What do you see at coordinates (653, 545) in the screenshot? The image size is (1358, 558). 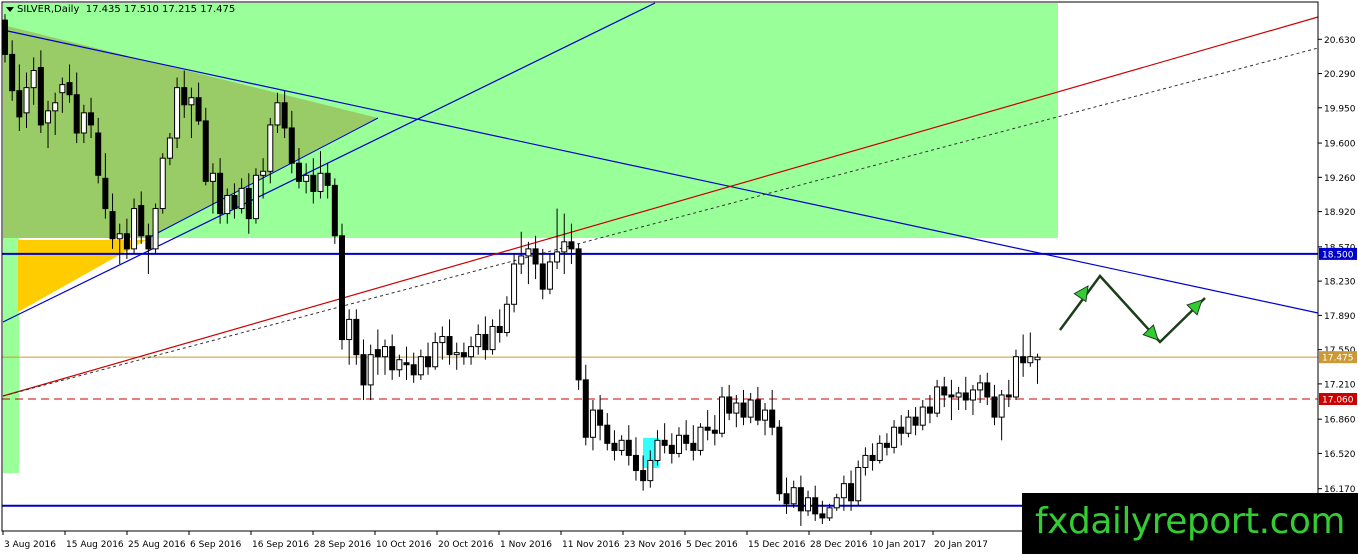 I see `x-tick-label: 23 Nov 2016` at bounding box center [653, 545].